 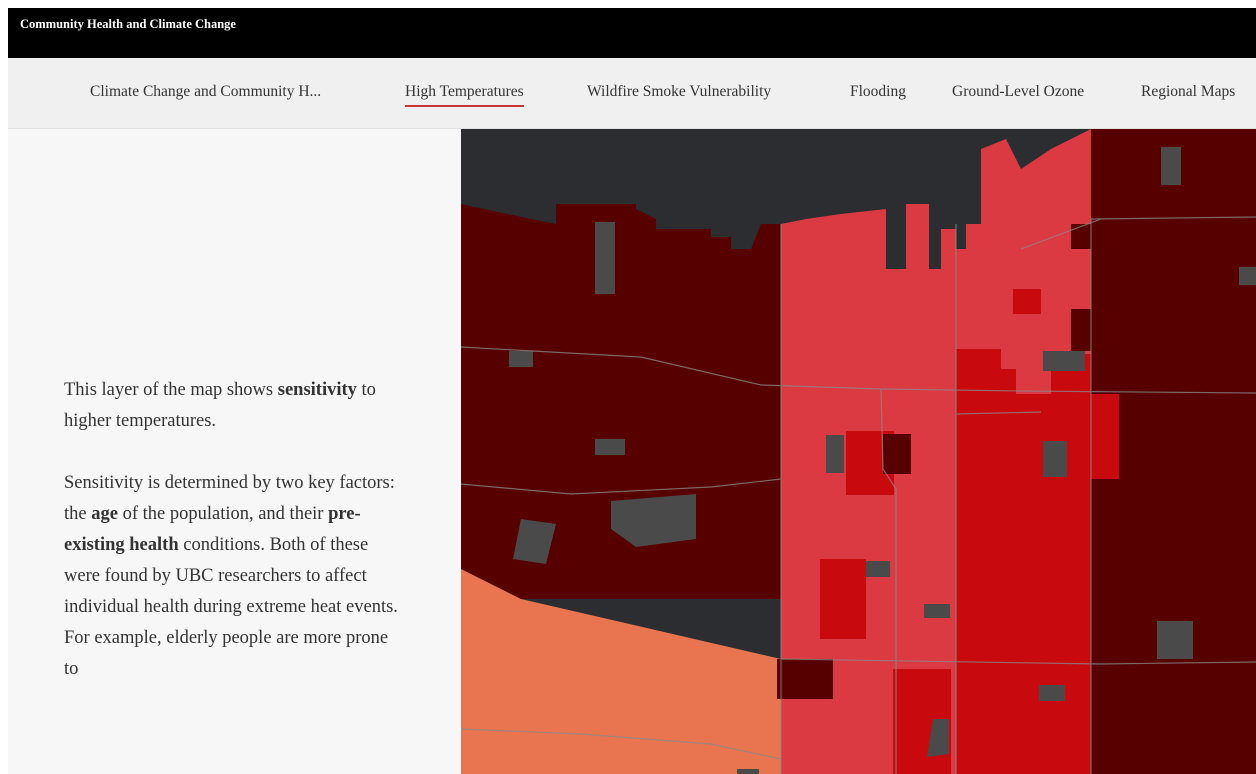 I want to click on tab-high-temperatures: High Temperatures, so click(x=464, y=95).